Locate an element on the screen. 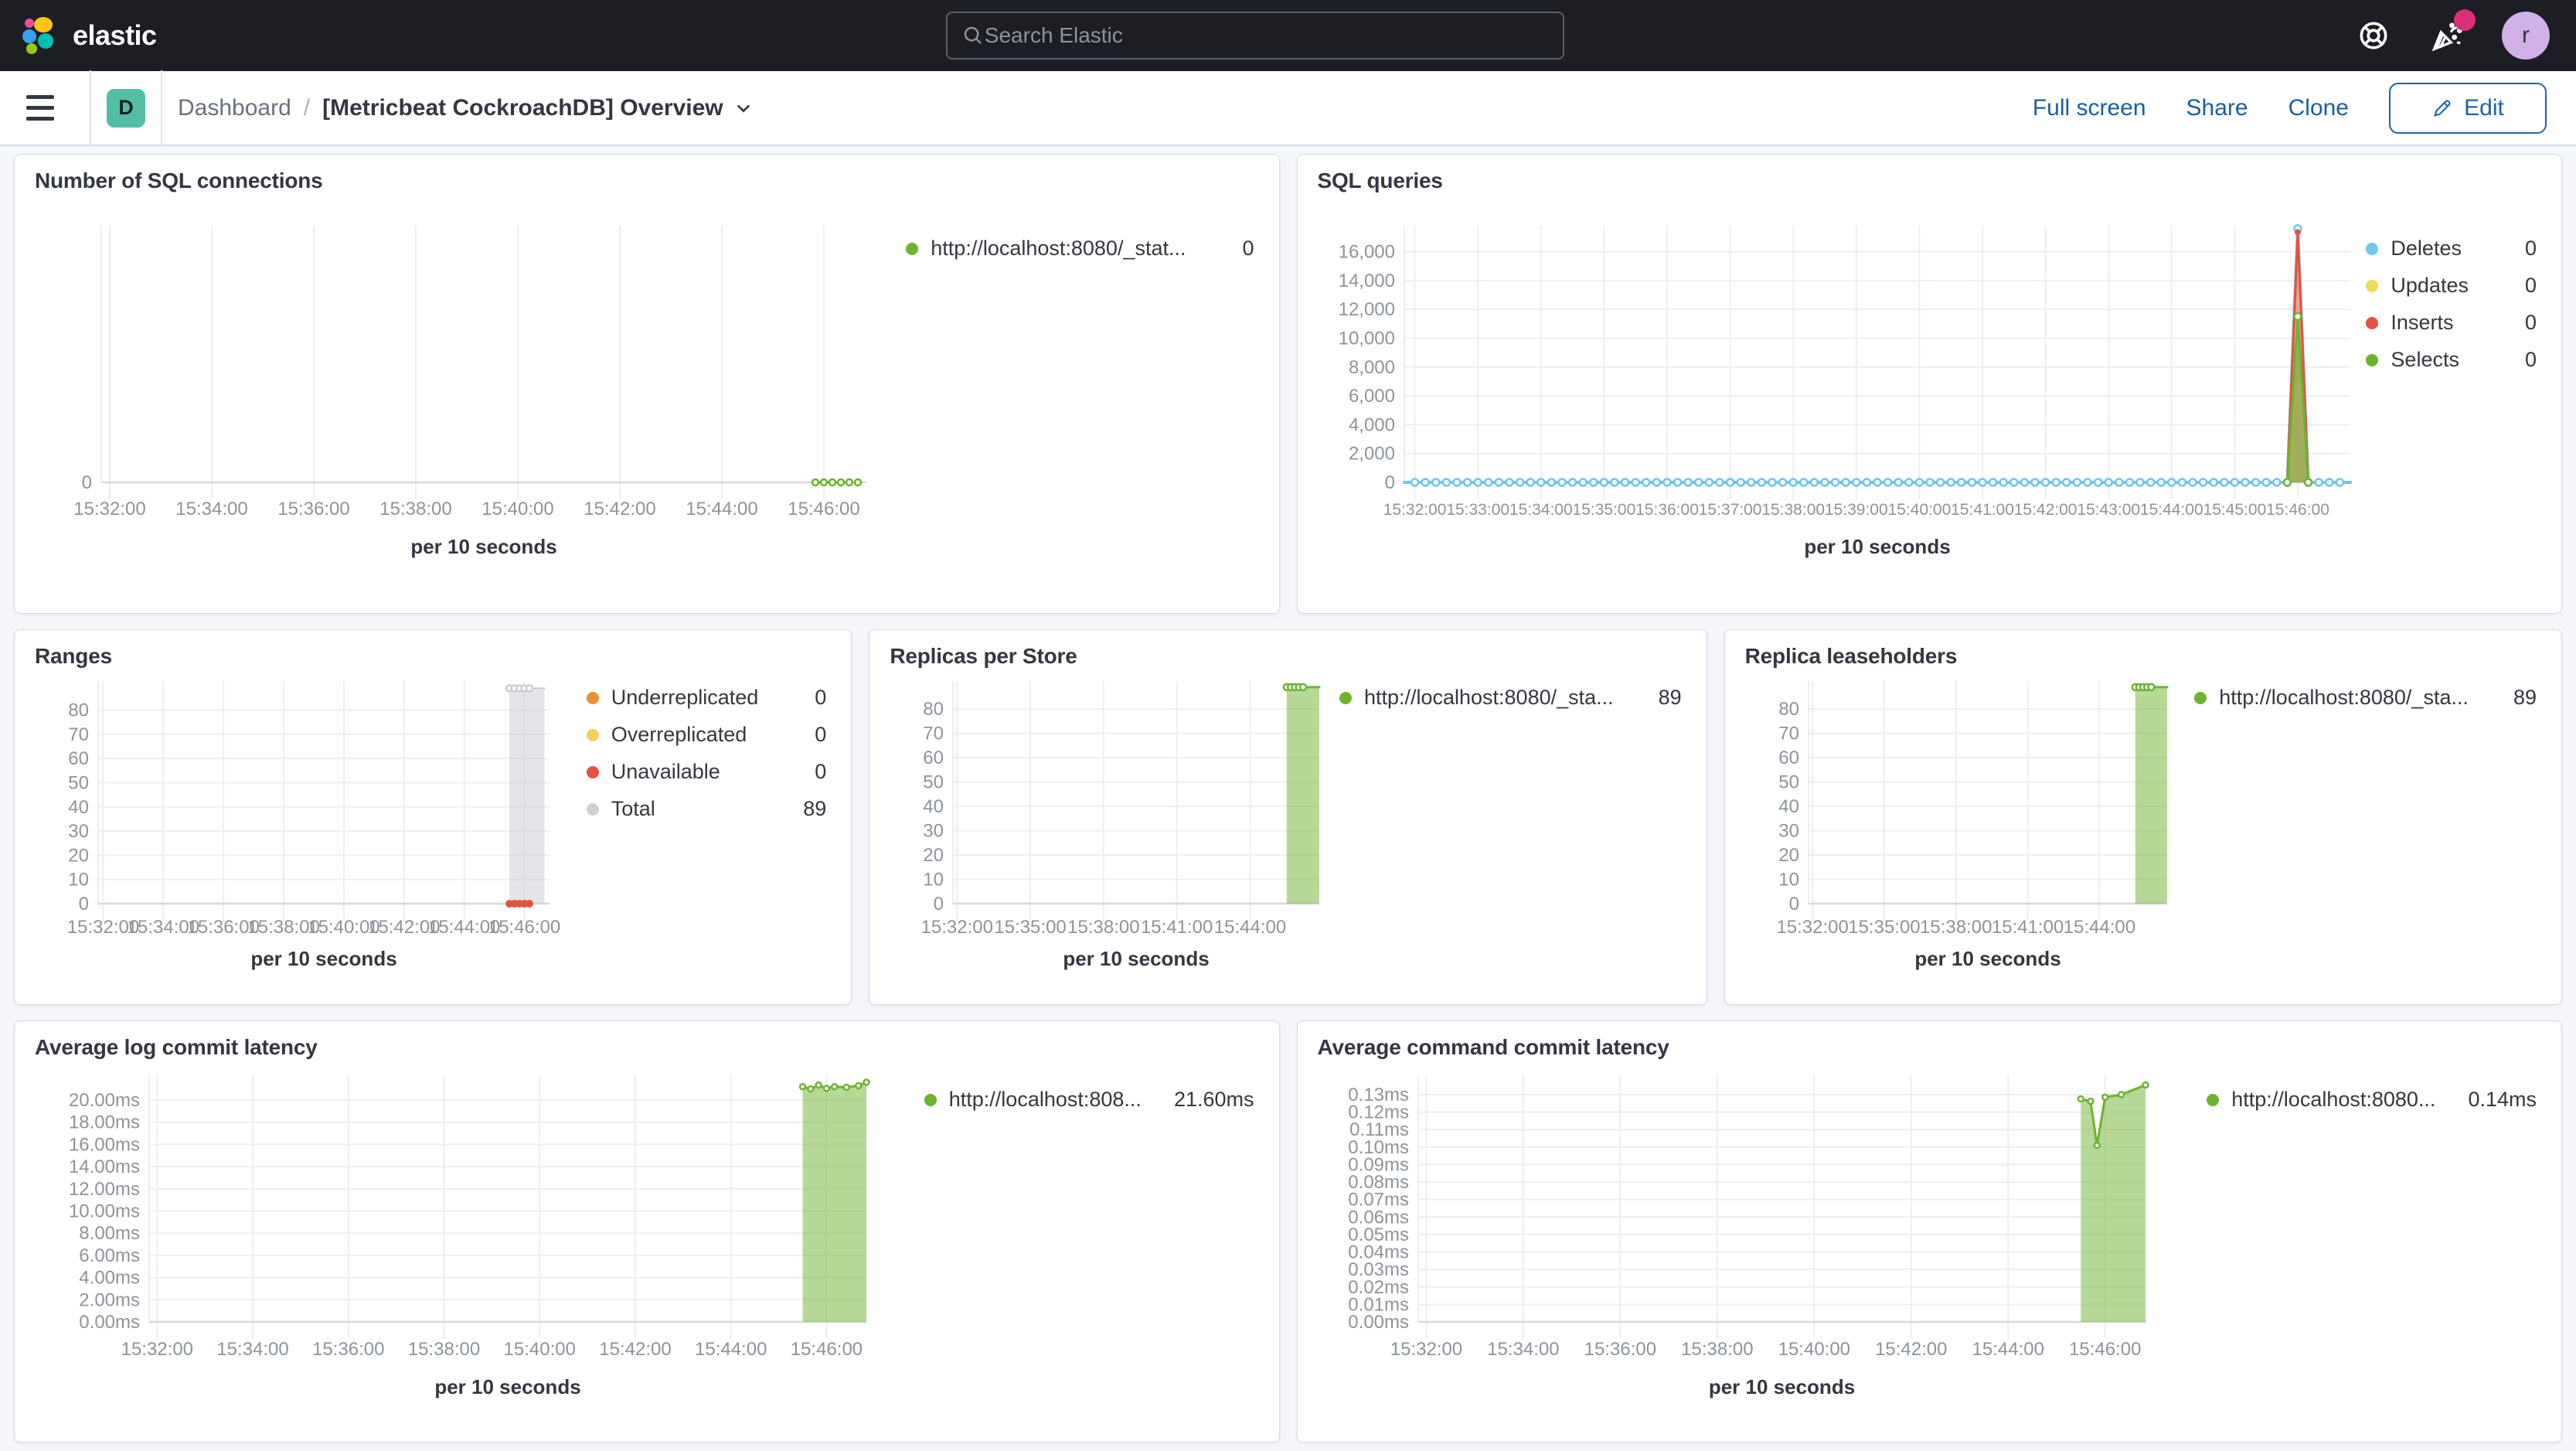 The height and width of the screenshot is (1451, 2576). legend-item: http://localhost:8080... 0.14ms is located at coordinates (2372, 1100).